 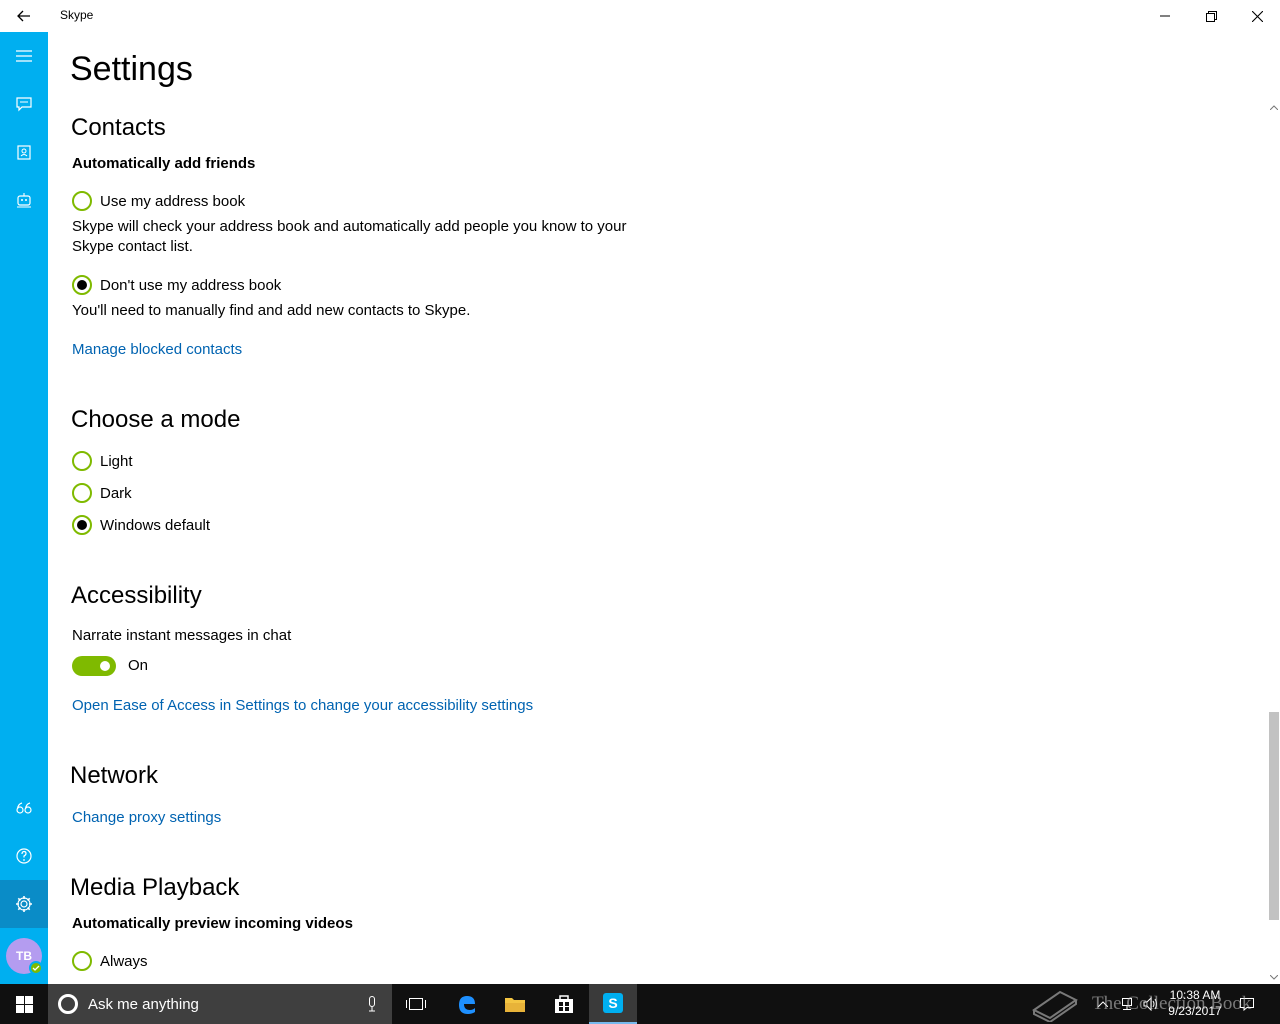 I want to click on chevron-down-icon, so click(x=1274, y=977).